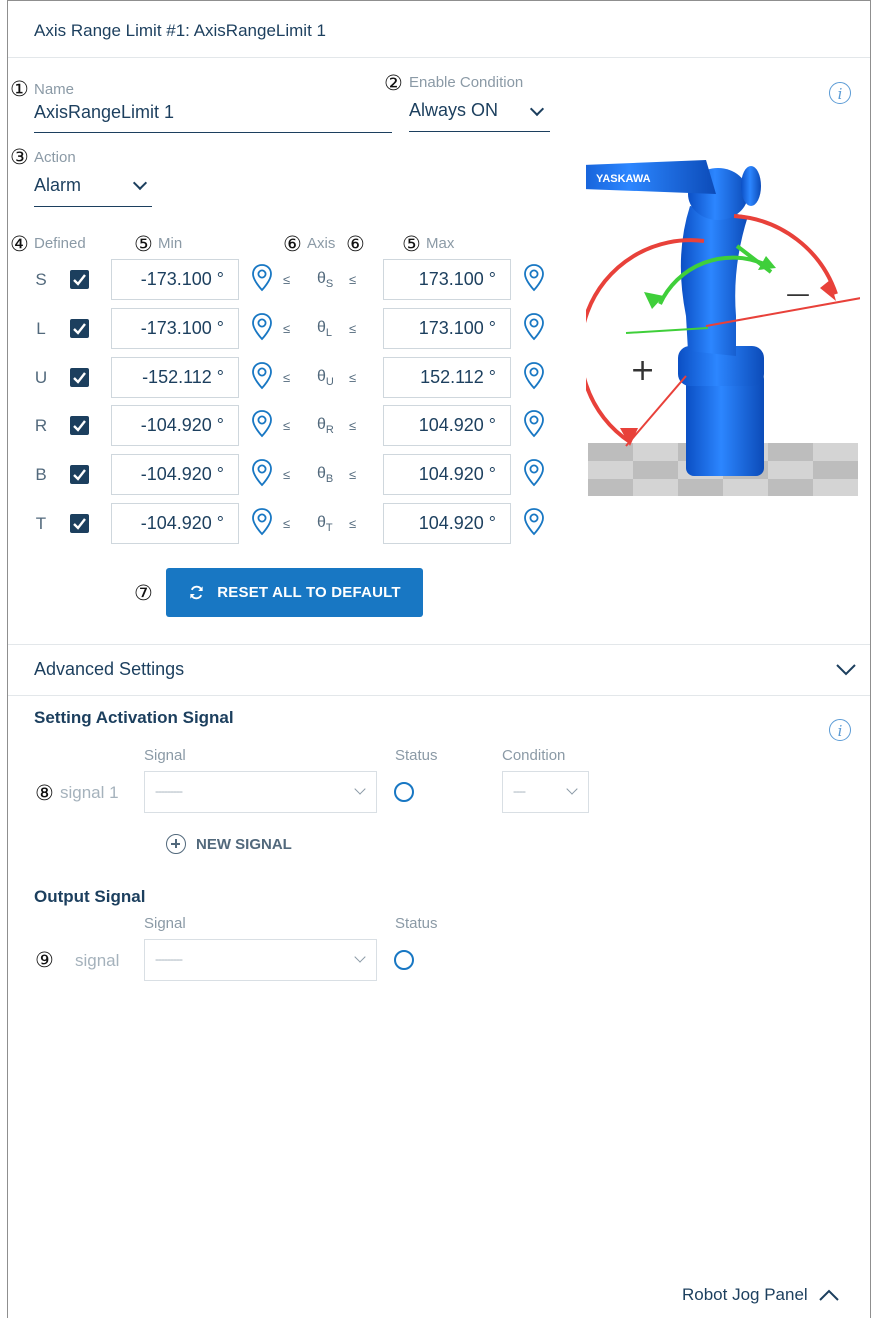 The image size is (873, 1318). I want to click on axis-max-input: 152.112 °, so click(447, 377).